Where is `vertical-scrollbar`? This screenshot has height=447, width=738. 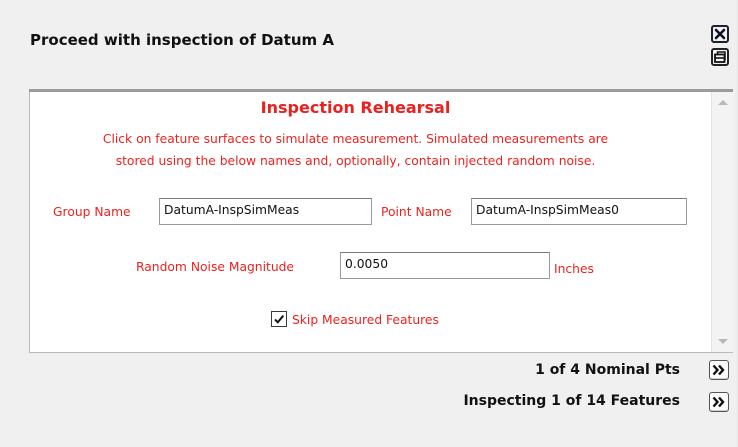 vertical-scrollbar is located at coordinates (722, 222).